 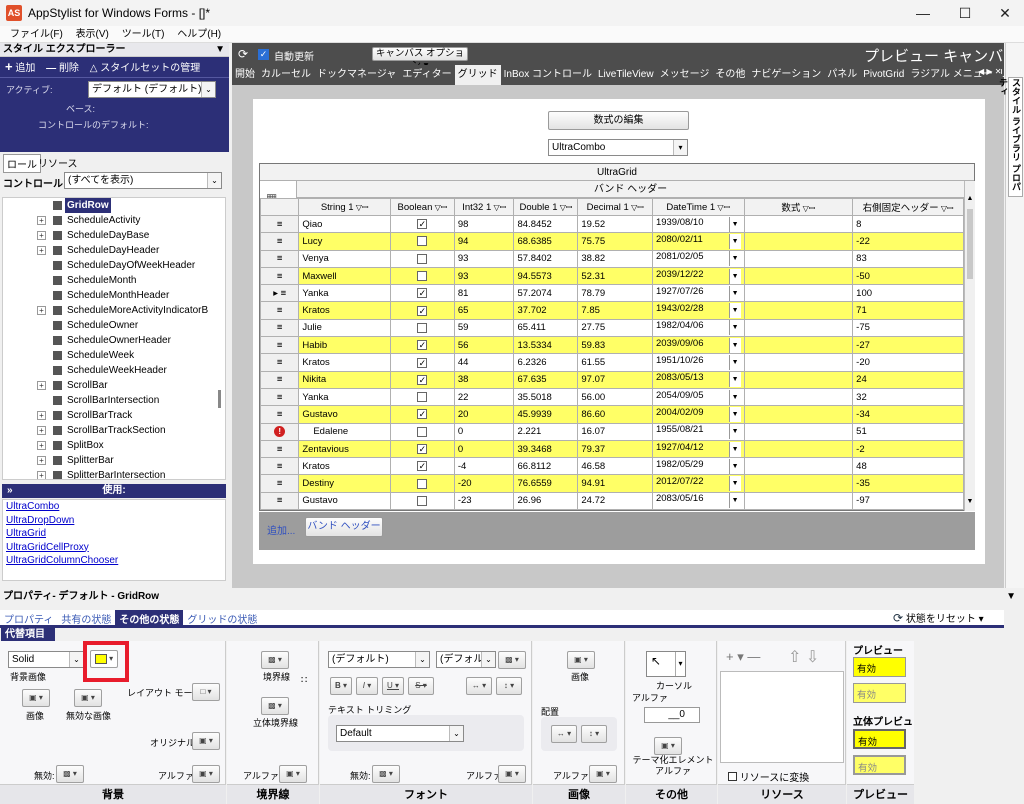 I want to click on grid-cell: ▼ 1982/04/06, so click(x=698, y=328).